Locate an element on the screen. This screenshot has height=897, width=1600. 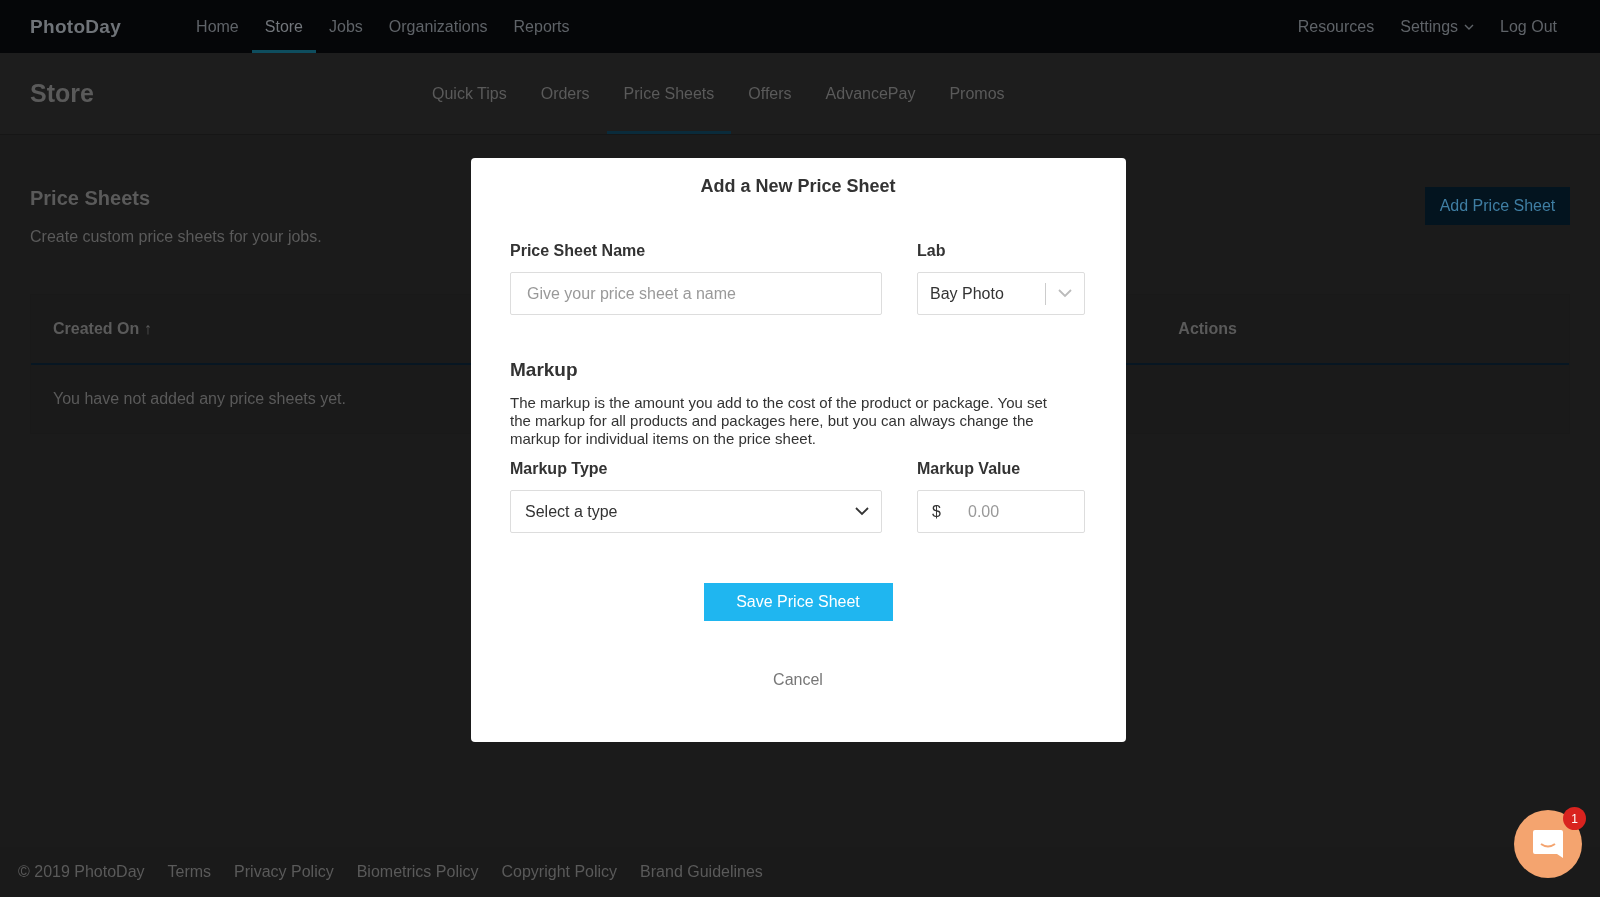
section-description: Create custom price sheets for your jobs. is located at coordinates (176, 237).